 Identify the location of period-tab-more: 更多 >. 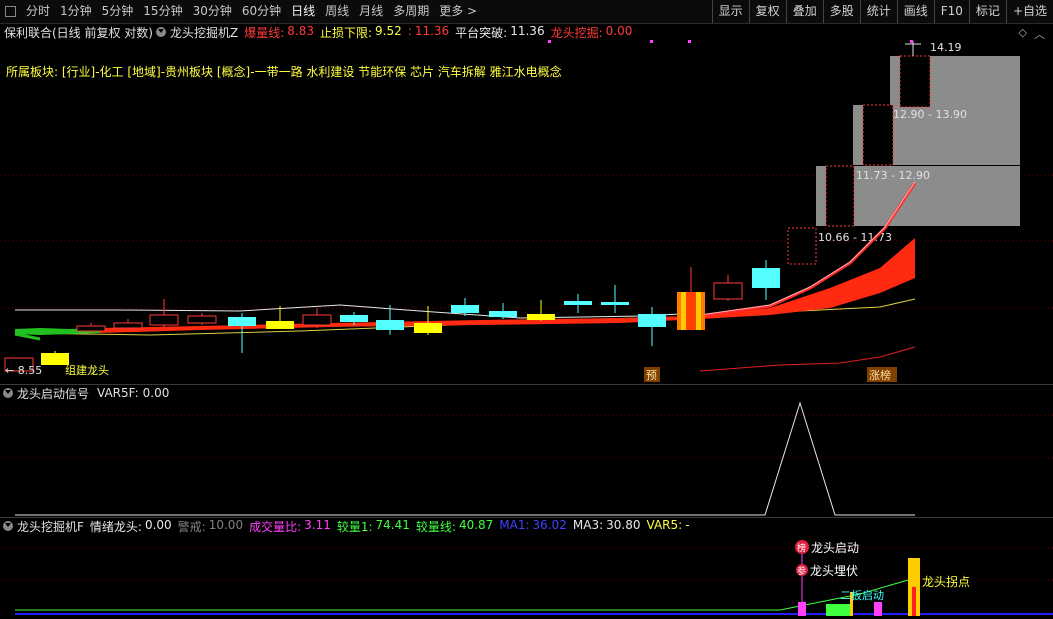
(458, 11).